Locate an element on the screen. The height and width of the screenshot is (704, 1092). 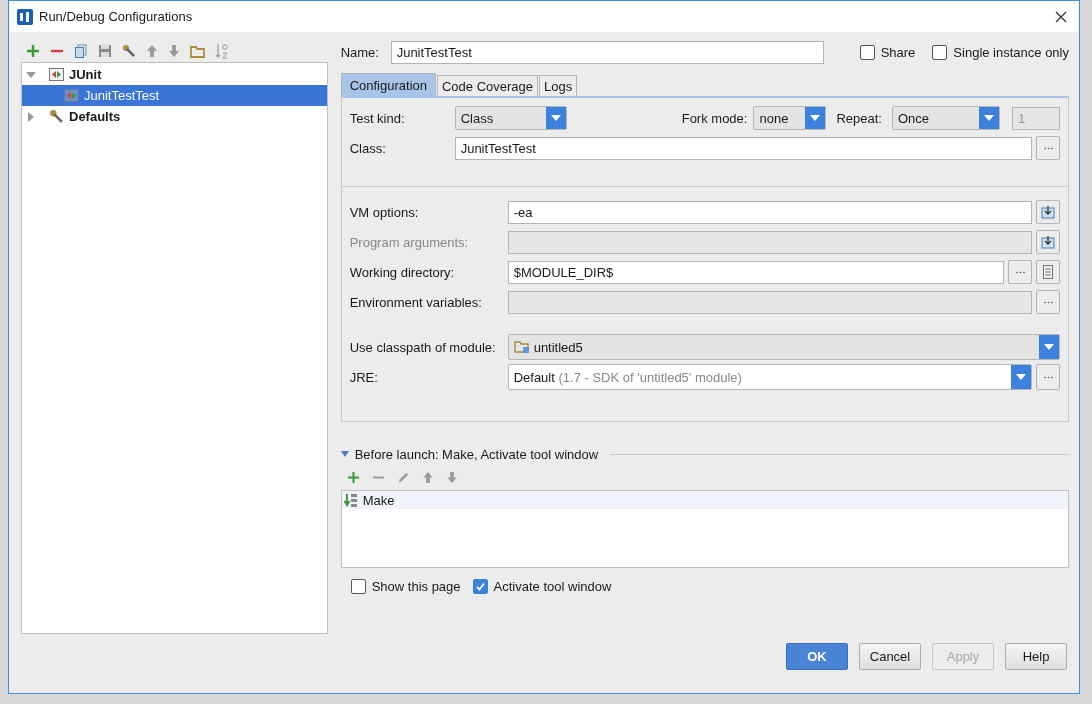
pencil-icon is located at coordinates (403, 477).